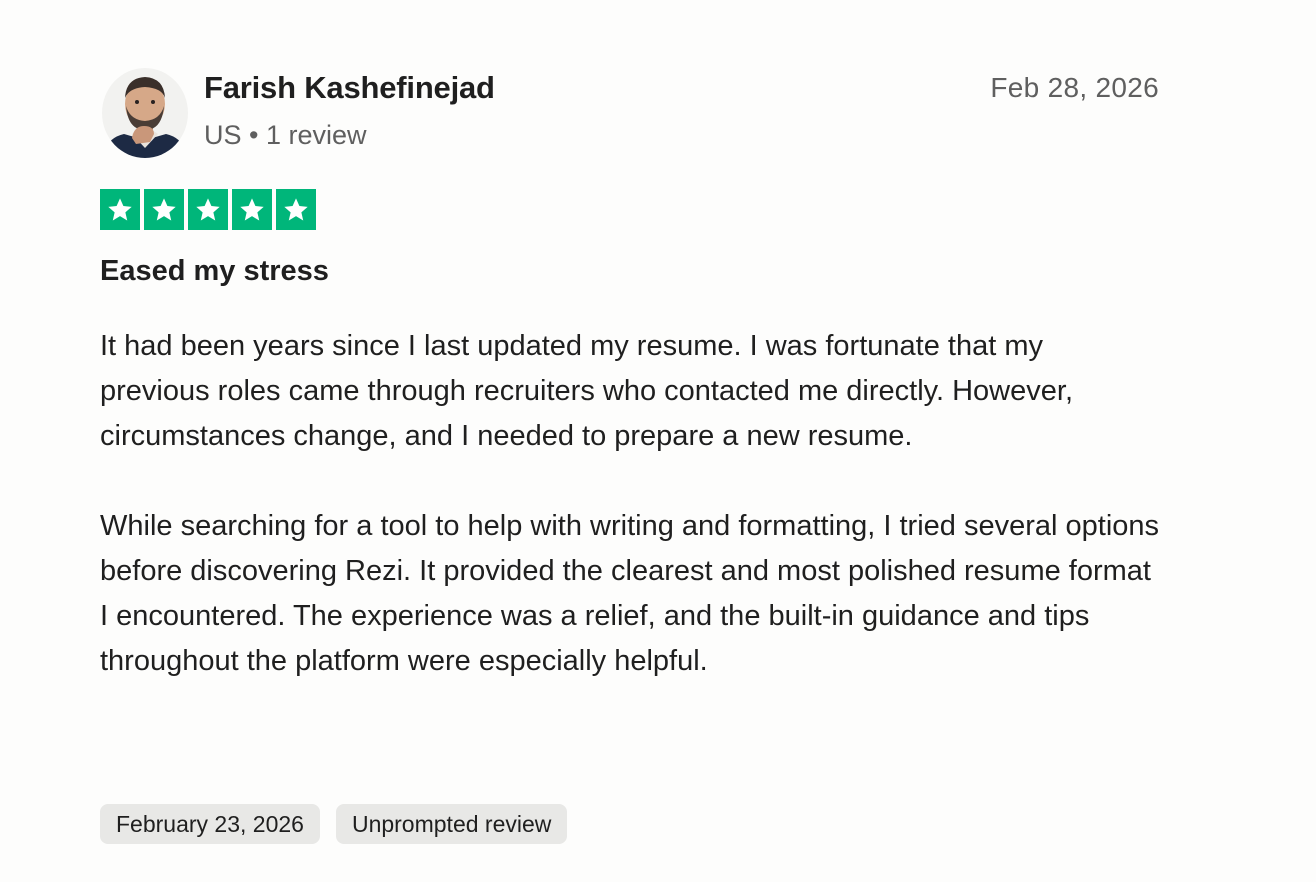  What do you see at coordinates (214, 271) in the screenshot?
I see `review-title: Eased my stress` at bounding box center [214, 271].